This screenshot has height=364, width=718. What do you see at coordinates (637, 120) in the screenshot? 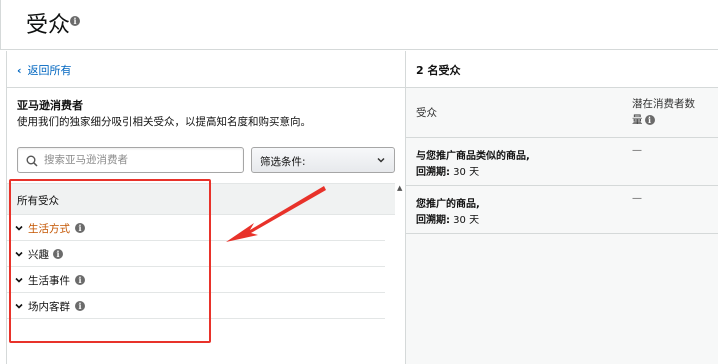
I see `column-header-potential-line2: 量` at bounding box center [637, 120].